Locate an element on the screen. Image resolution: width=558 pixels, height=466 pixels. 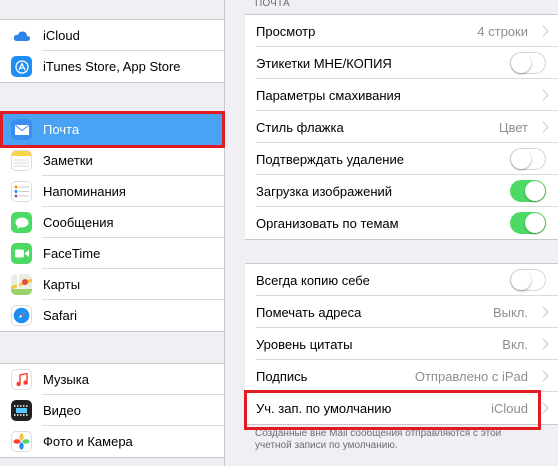
sidebar-item-label: Фото и Камера is located at coordinates (88, 441).